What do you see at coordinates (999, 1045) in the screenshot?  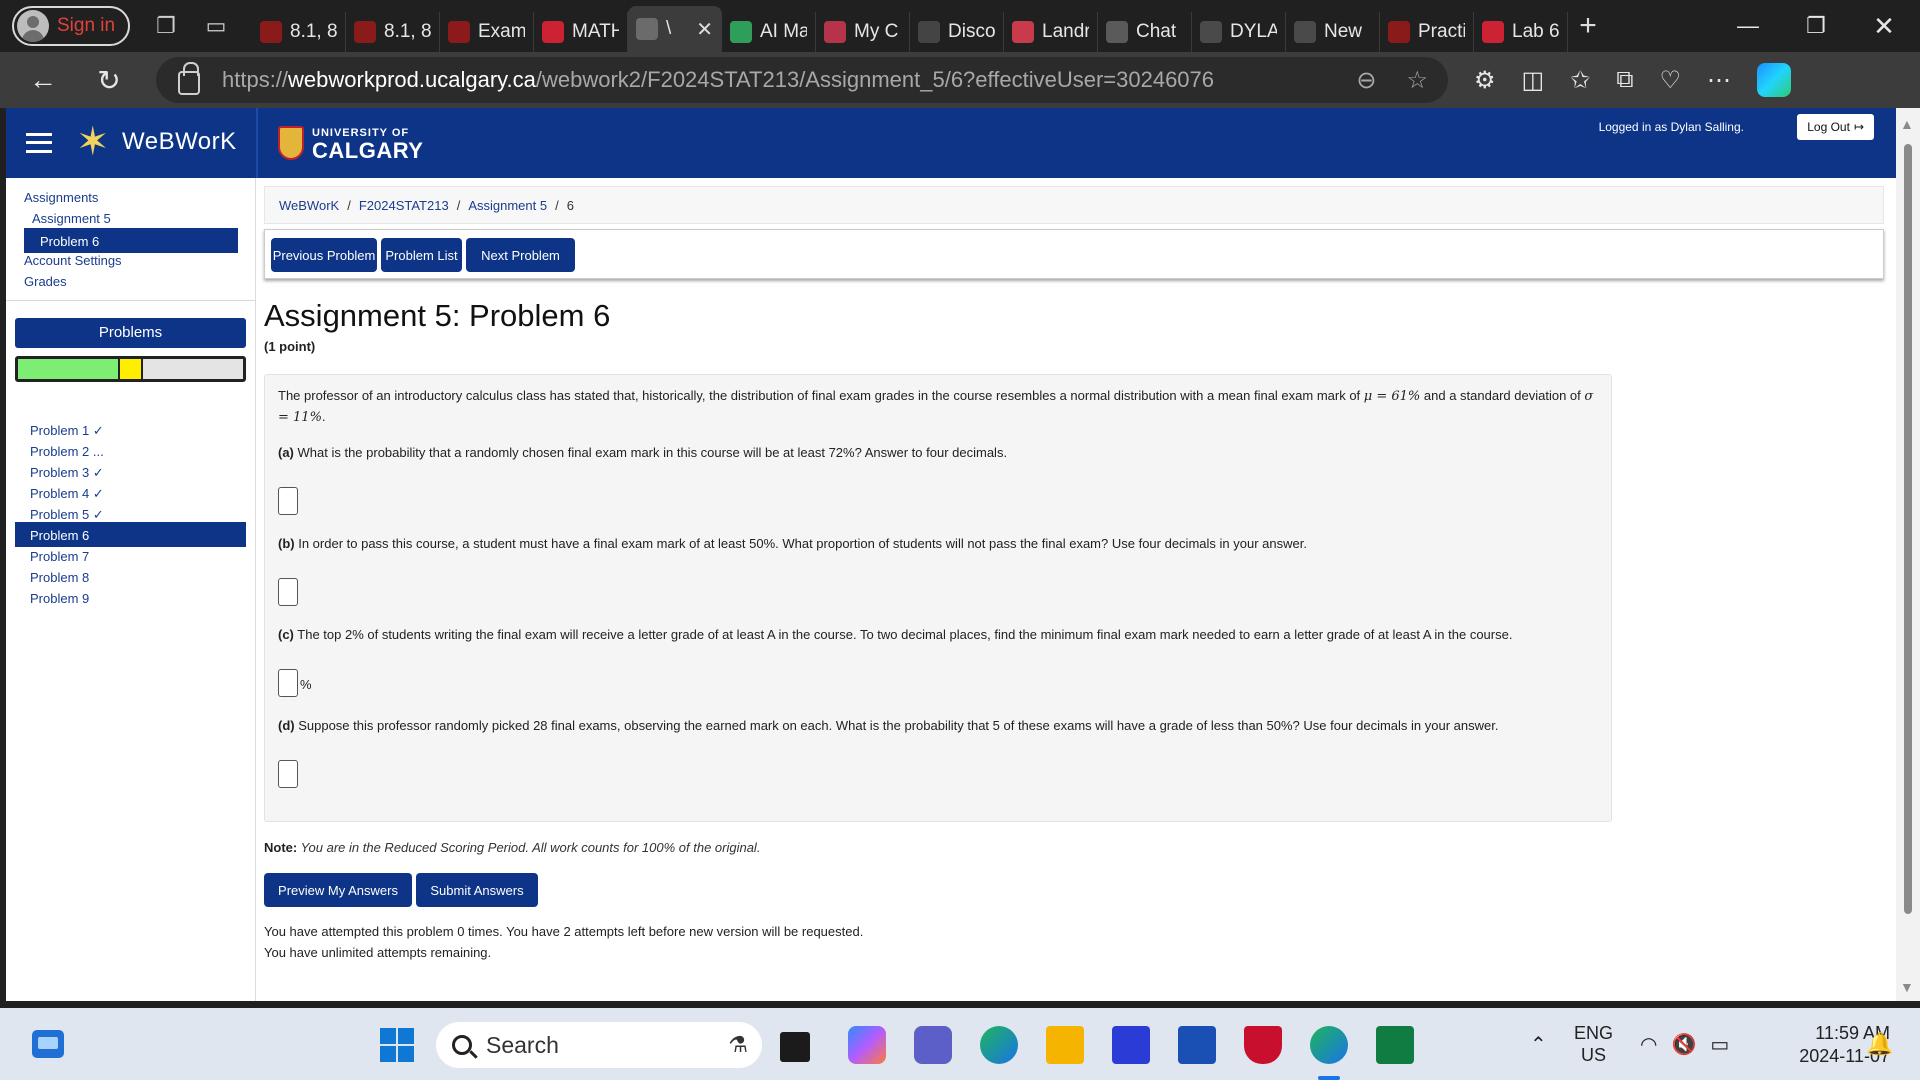 I see `edge-icon` at bounding box center [999, 1045].